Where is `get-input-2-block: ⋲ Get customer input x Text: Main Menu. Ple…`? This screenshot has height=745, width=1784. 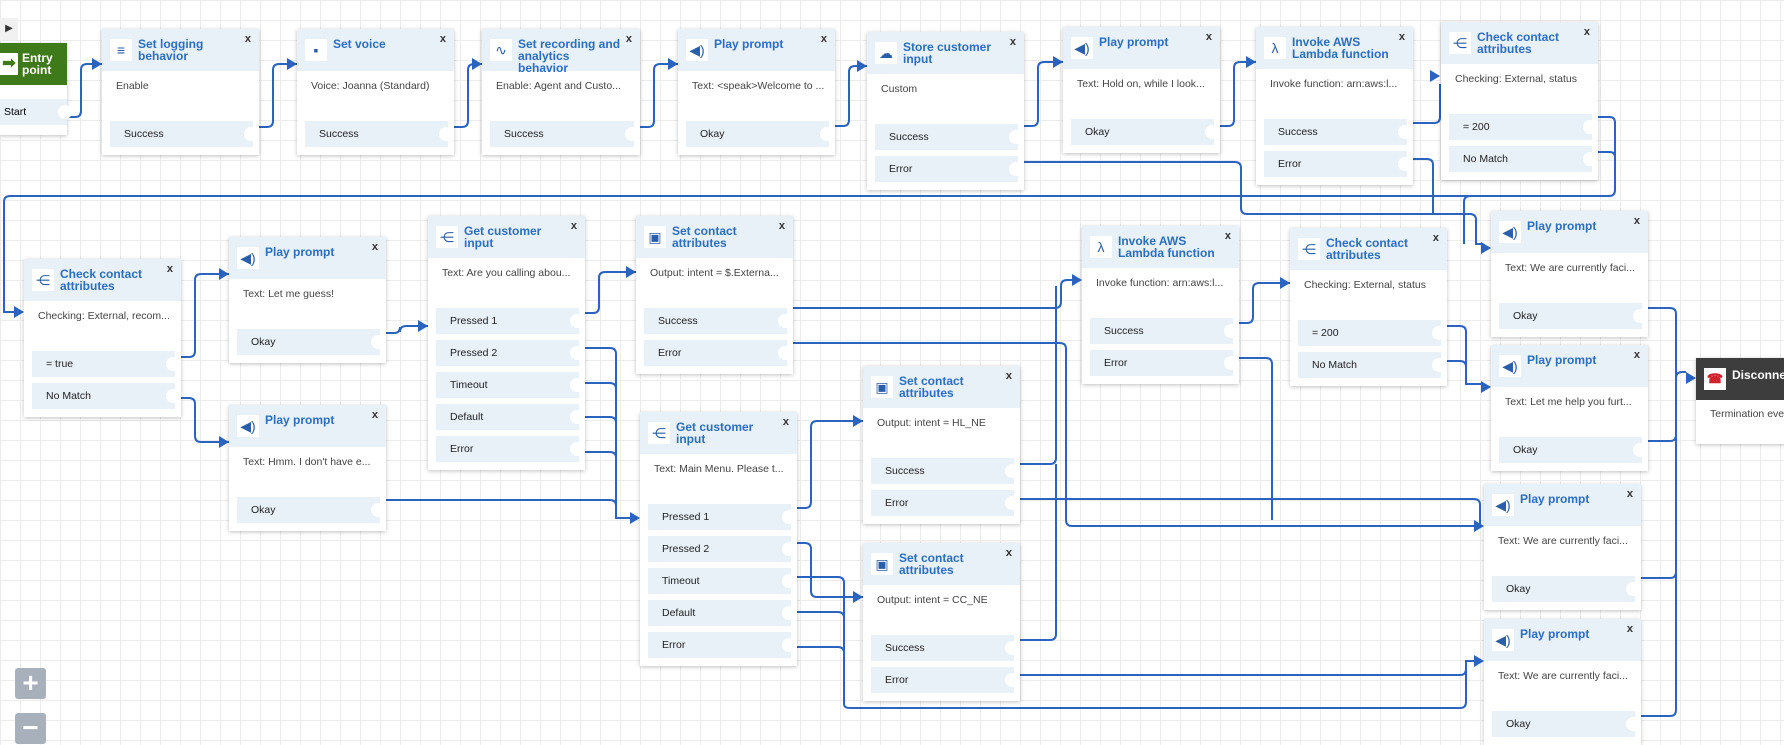
get-input-2-block: ⋲ Get customer input x Text: Main Menu. Ple… is located at coordinates (718, 539).